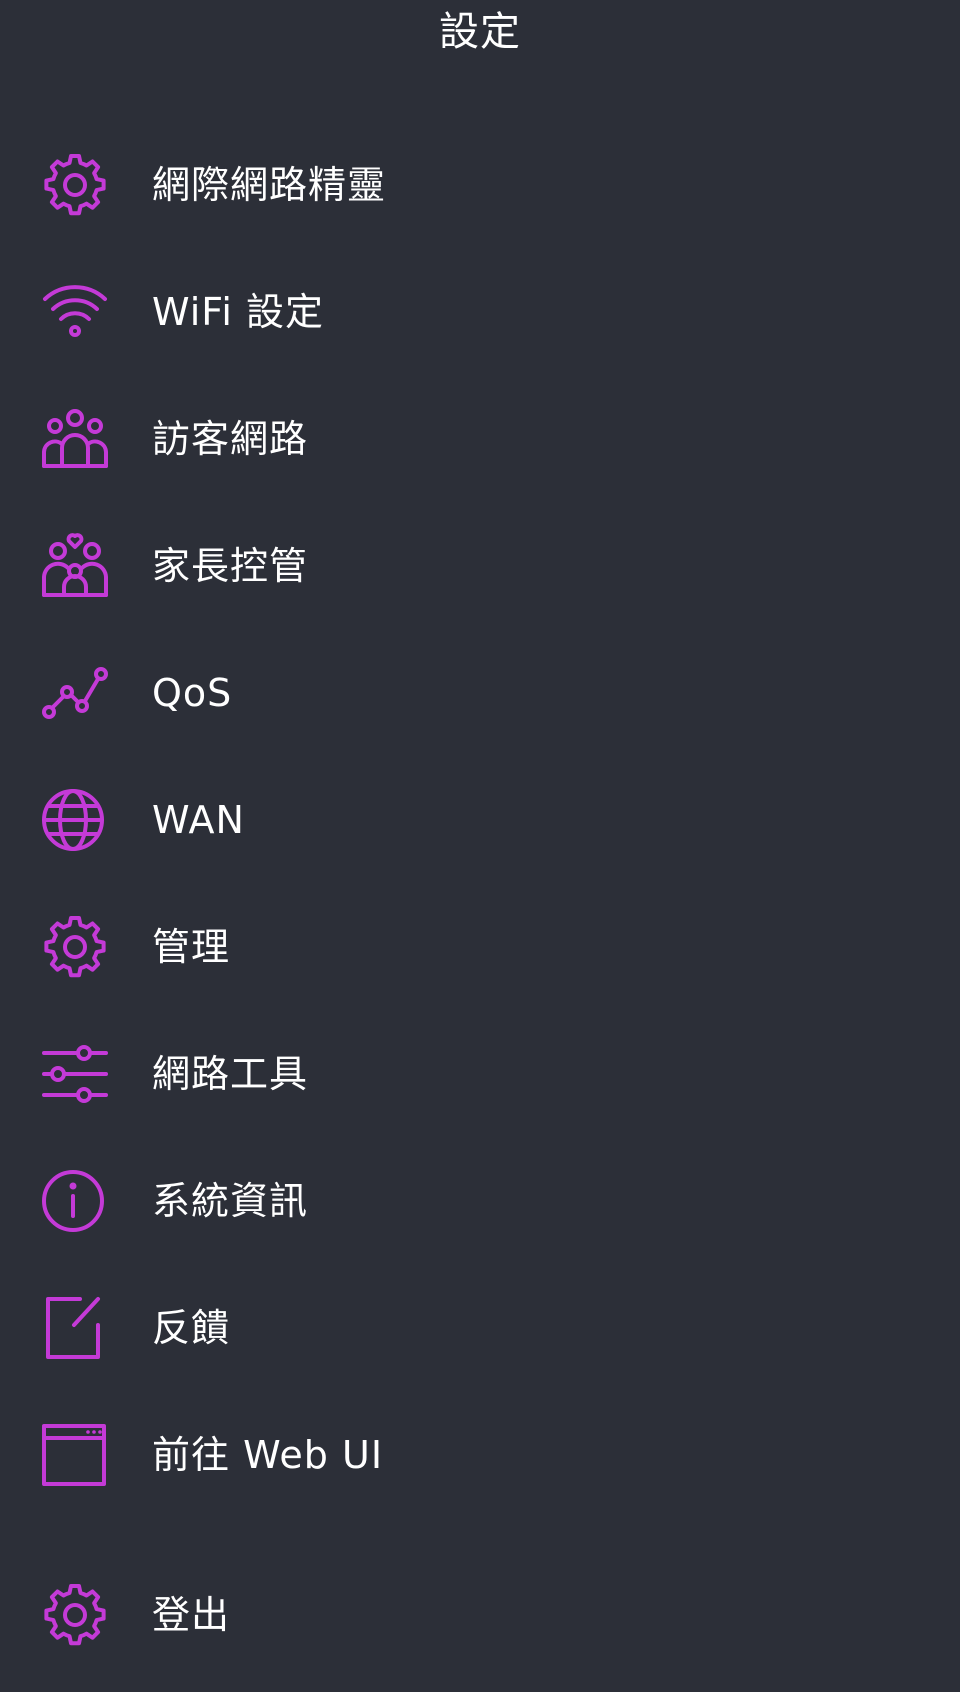 The height and width of the screenshot is (1692, 960). Describe the element at coordinates (230, 1074) in the screenshot. I see `menu-item-label: 網路工具` at that location.